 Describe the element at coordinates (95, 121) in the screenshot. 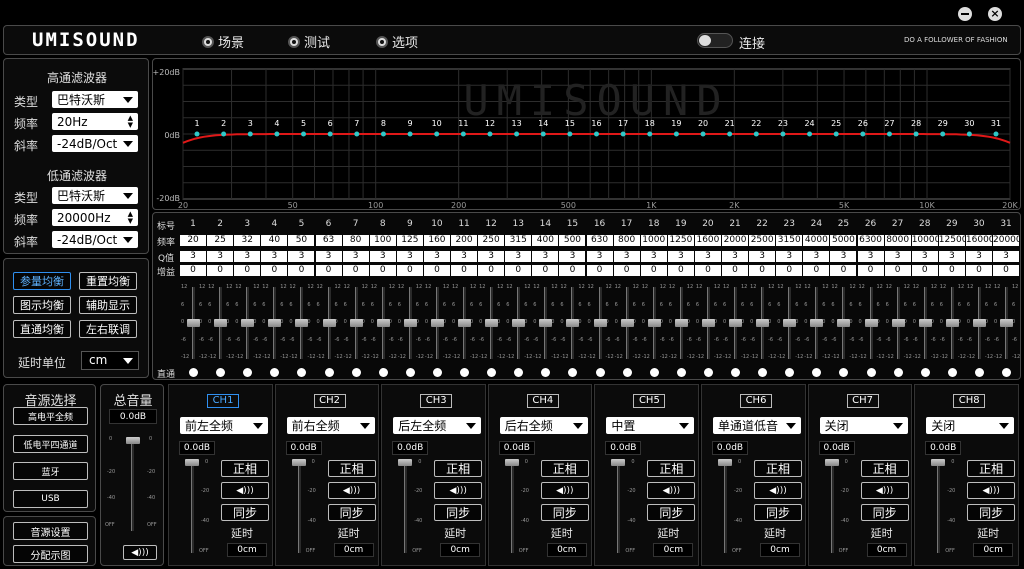

I see `hpf-freq-input: 20Hz ▲ ▼` at that location.